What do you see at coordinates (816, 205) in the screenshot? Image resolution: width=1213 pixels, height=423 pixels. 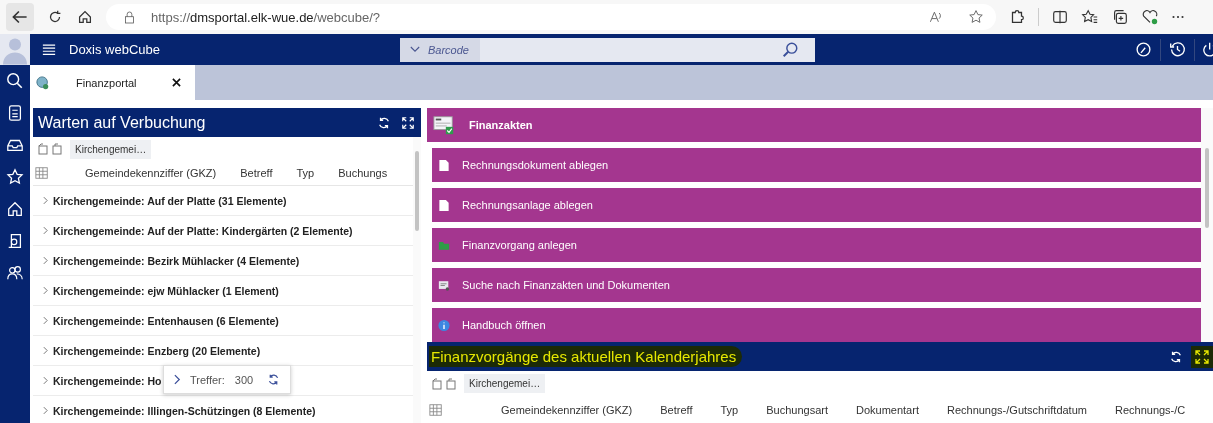 I see `action-button: Rechnungsanlage ablegen` at bounding box center [816, 205].